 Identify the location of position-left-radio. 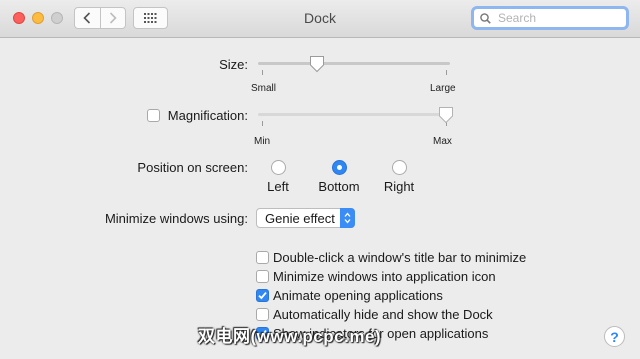
(278, 167).